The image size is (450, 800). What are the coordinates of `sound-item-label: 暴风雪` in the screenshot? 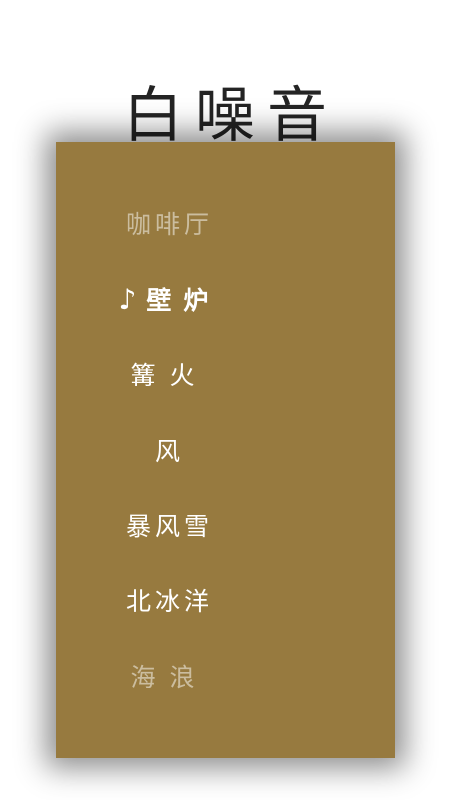 It's located at (169, 526).